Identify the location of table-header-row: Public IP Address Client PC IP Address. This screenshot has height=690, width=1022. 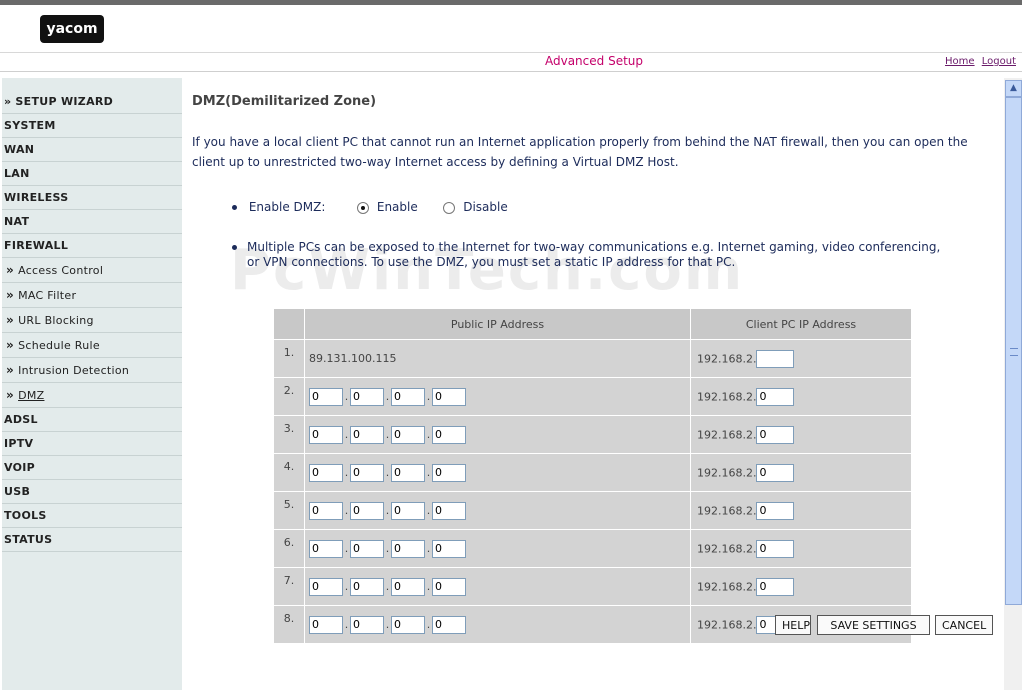
(592, 324).